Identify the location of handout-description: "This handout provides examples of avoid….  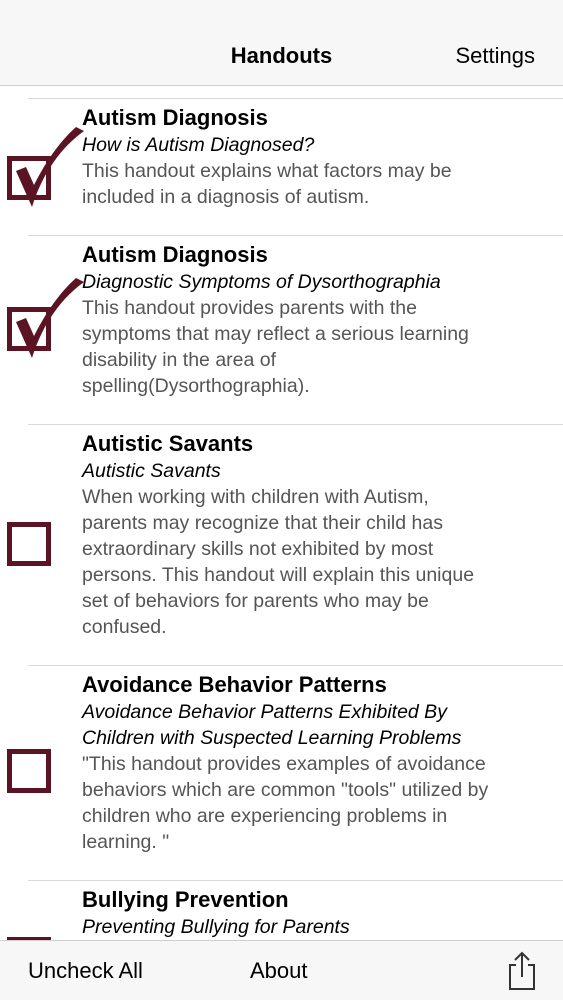
(285, 803).